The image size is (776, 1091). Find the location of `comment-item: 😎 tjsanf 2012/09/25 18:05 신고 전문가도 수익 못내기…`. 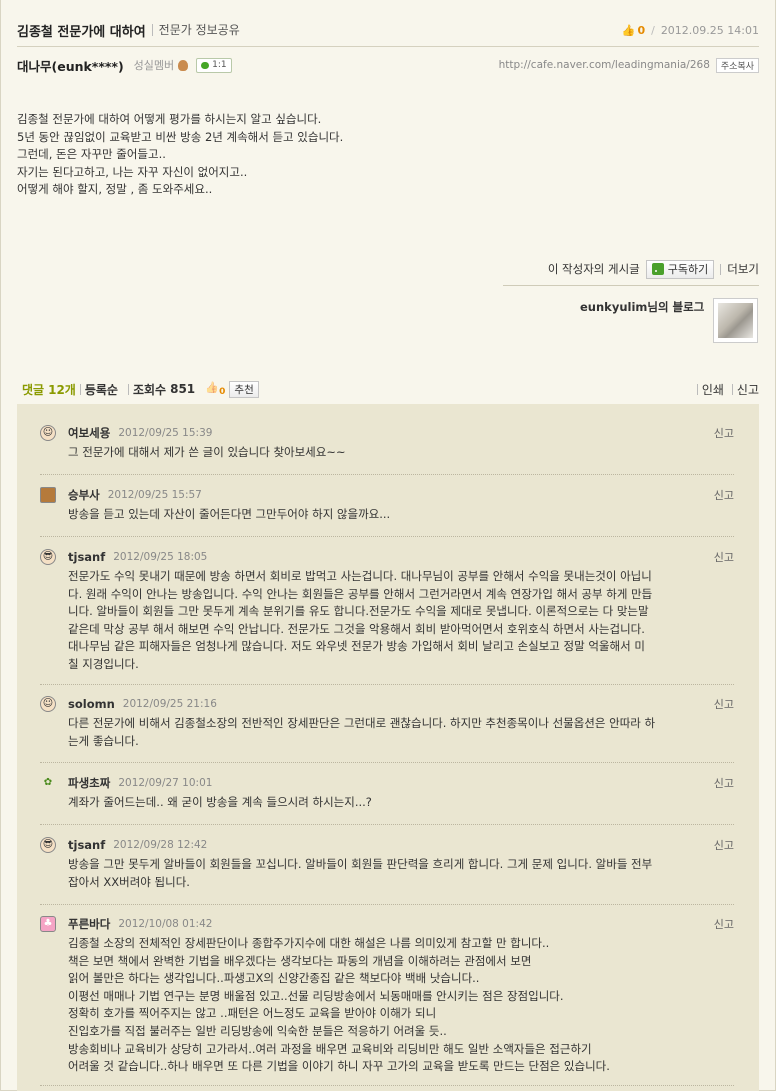

comment-item: 😎 tjsanf 2012/09/25 18:05 신고 전문가도 수익 못내기… is located at coordinates (387, 611).